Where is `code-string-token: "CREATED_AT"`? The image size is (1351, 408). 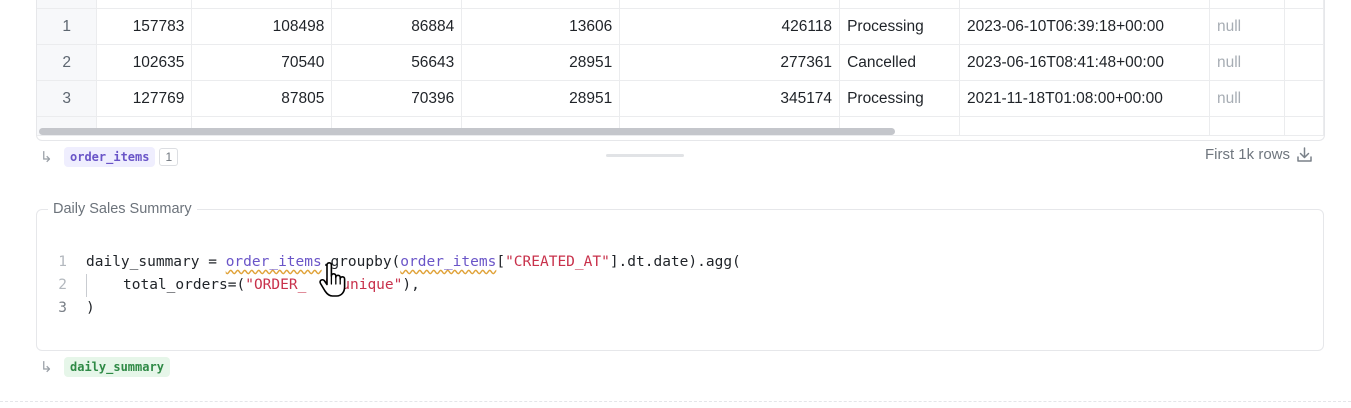 code-string-token: "CREATED_AT" is located at coordinates (557, 262).